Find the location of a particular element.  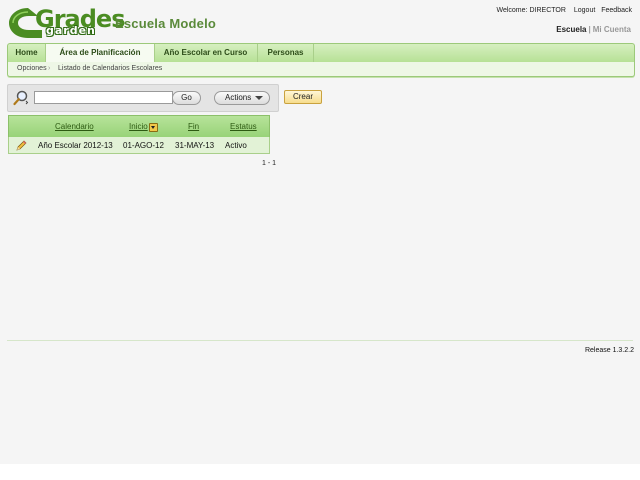

logo-subwordmark: garden is located at coordinates (71, 30).